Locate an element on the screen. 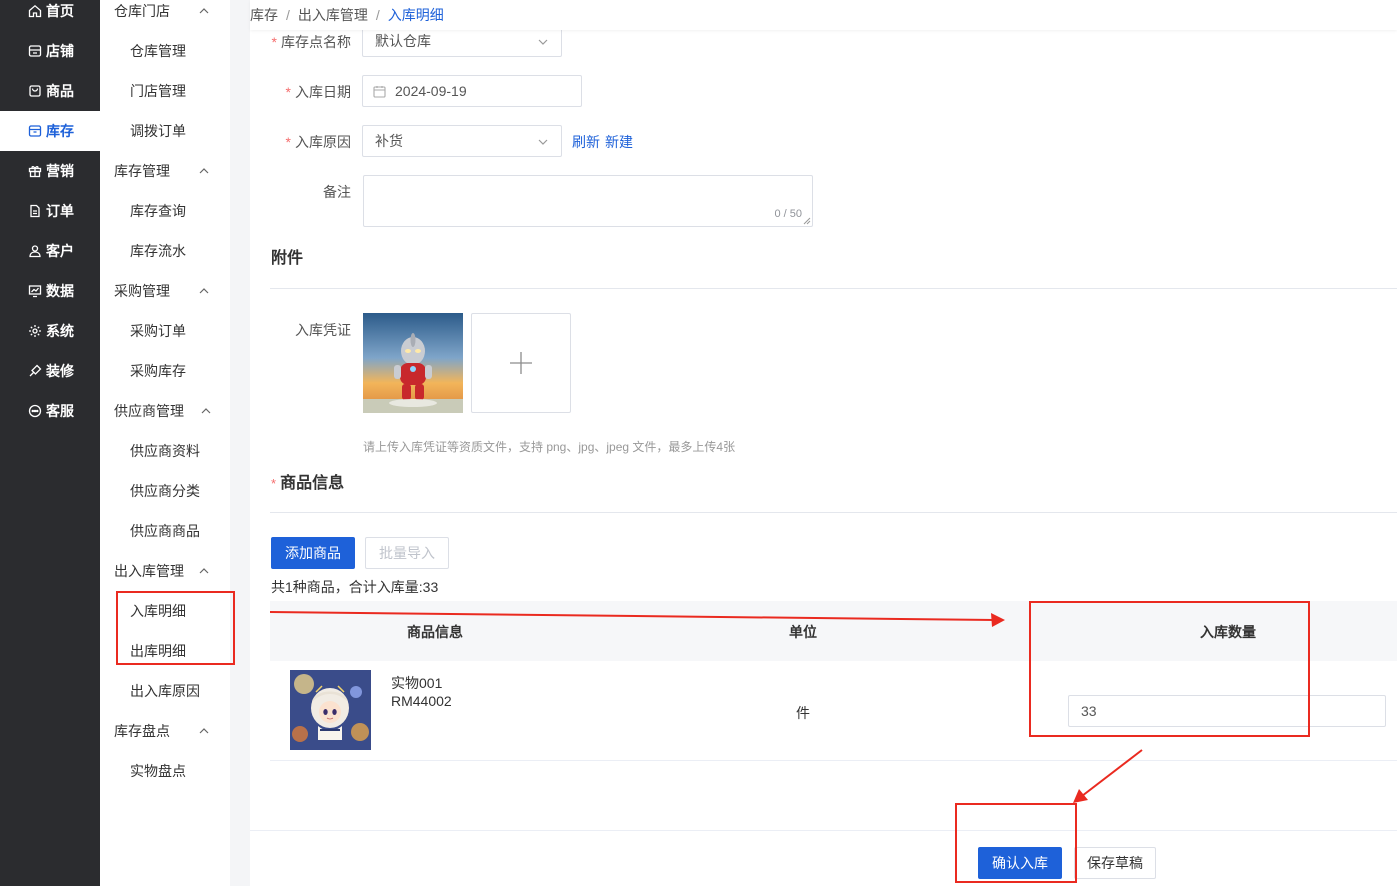 The height and width of the screenshot is (886, 1397). nav-item-decoration: 装修 is located at coordinates (50, 371).